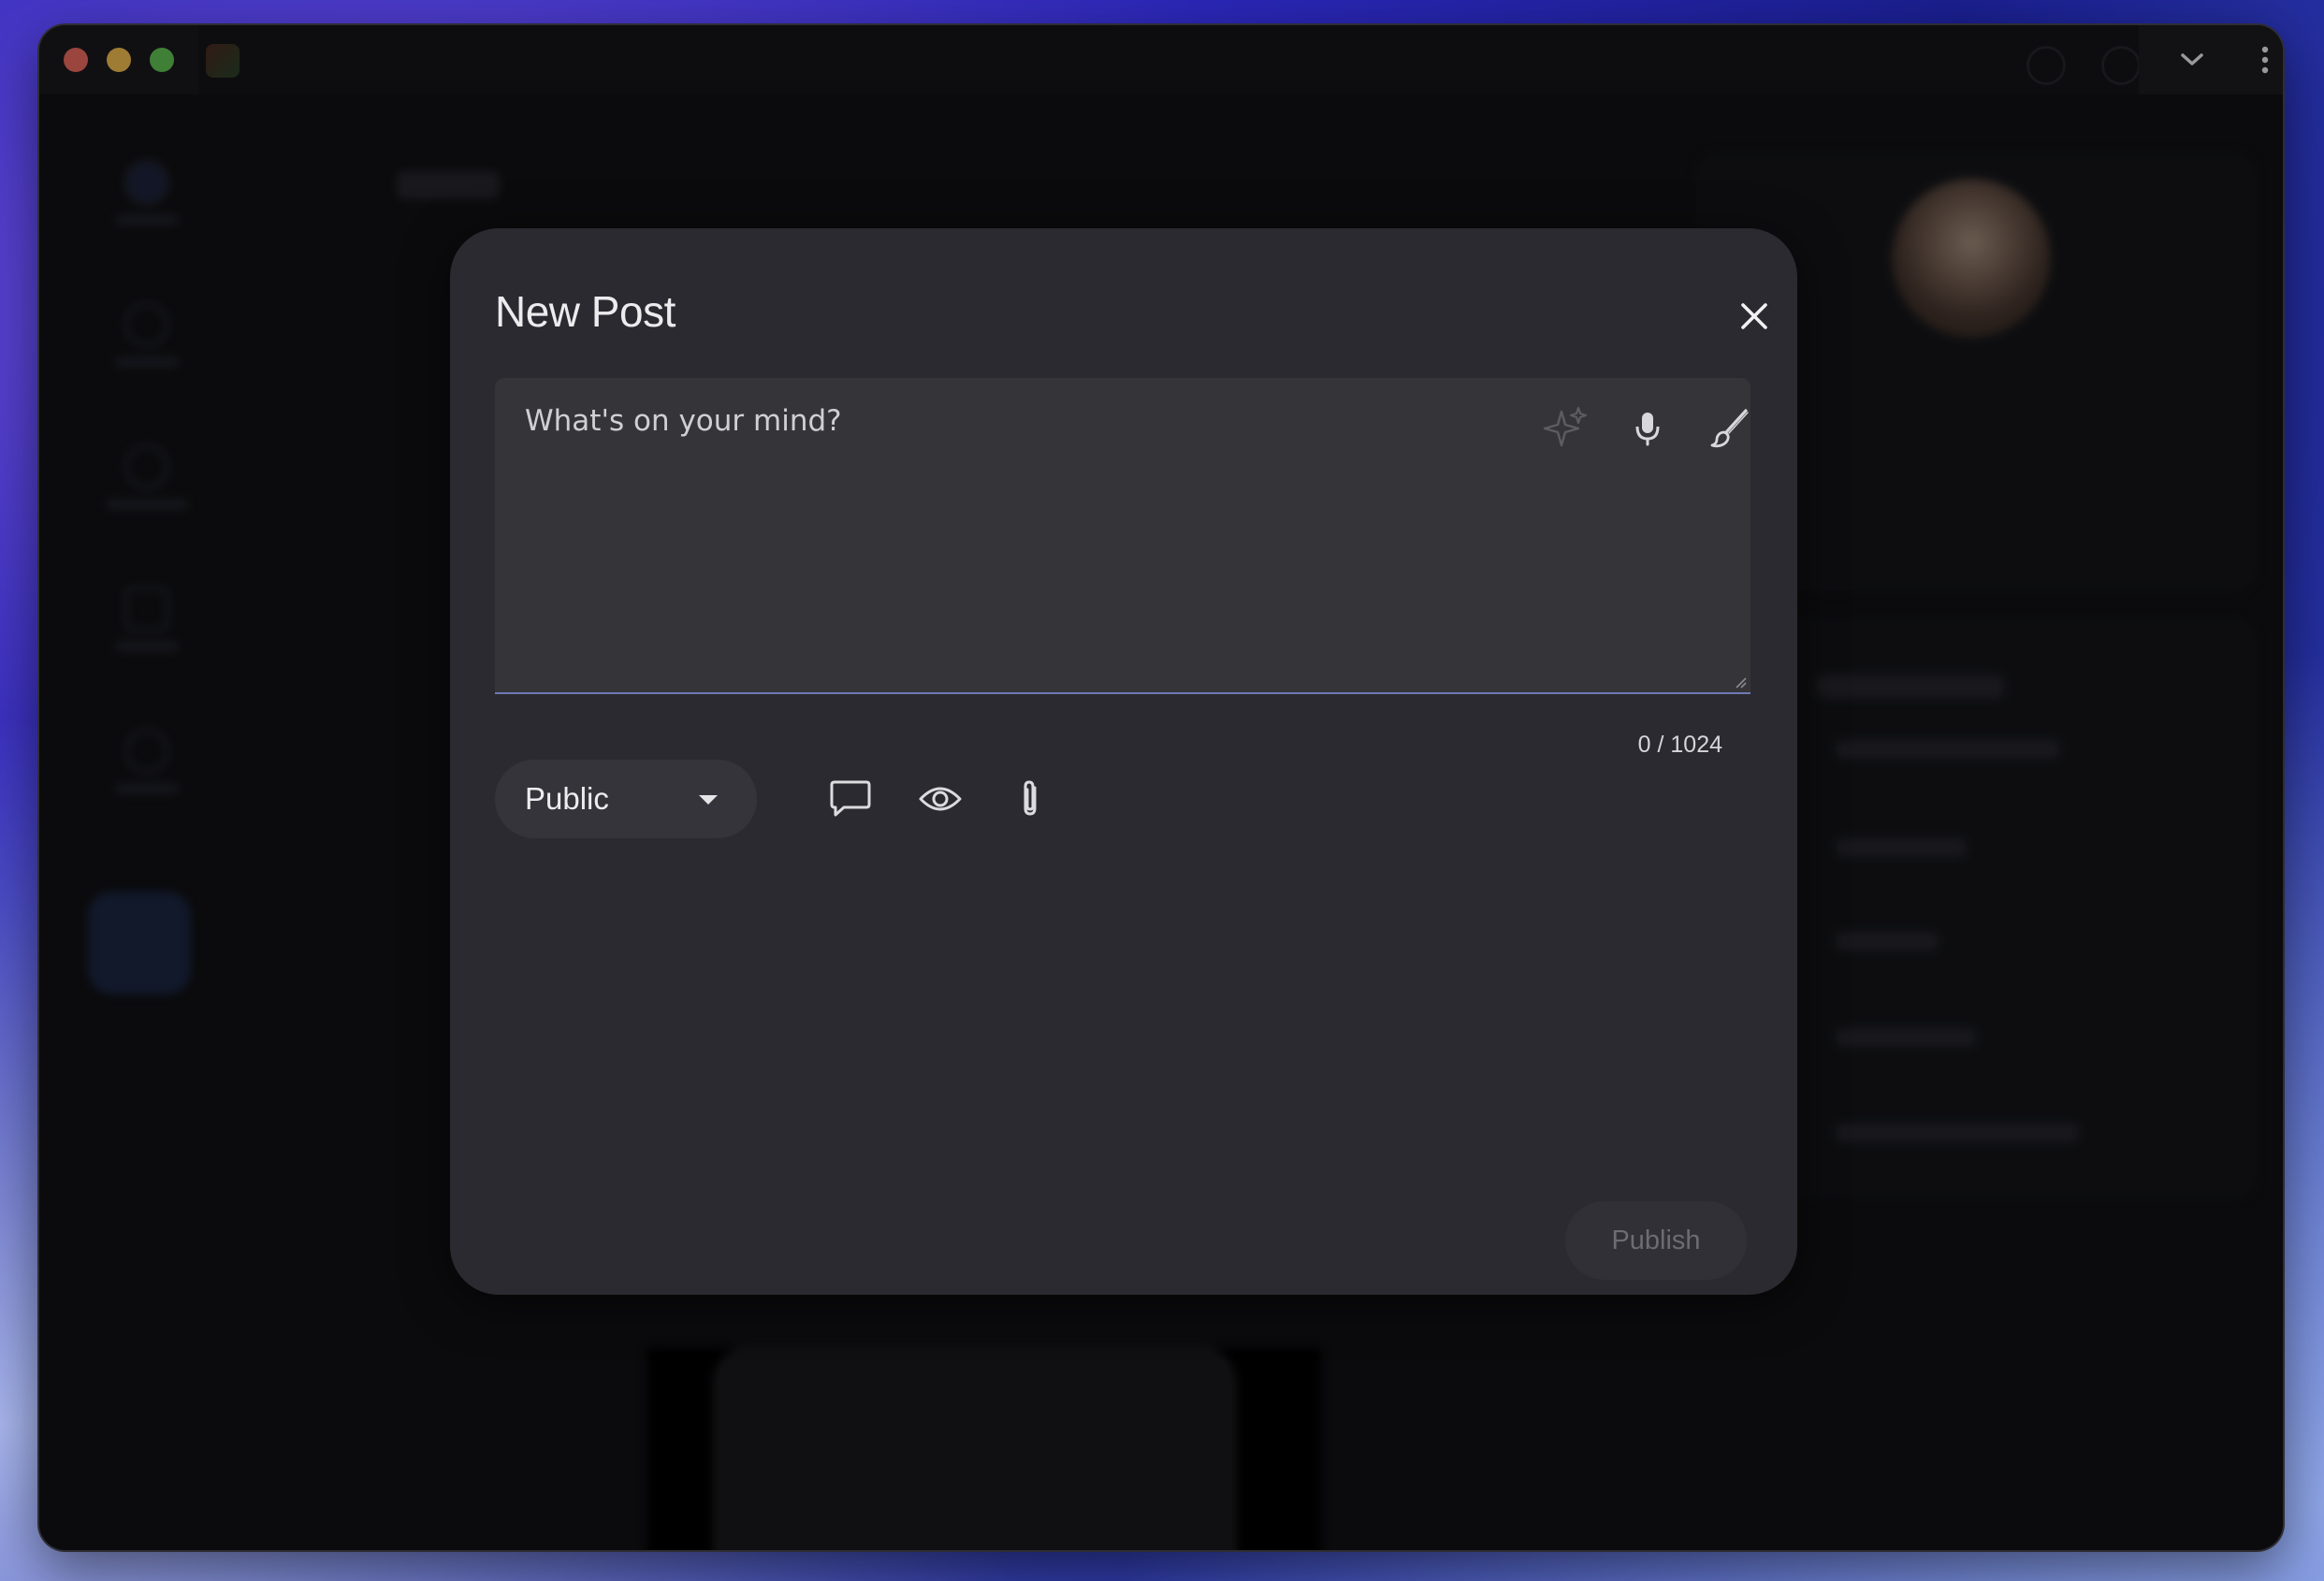  Describe the element at coordinates (626, 799) in the screenshot. I see `visibility-dropdown: Public` at that location.